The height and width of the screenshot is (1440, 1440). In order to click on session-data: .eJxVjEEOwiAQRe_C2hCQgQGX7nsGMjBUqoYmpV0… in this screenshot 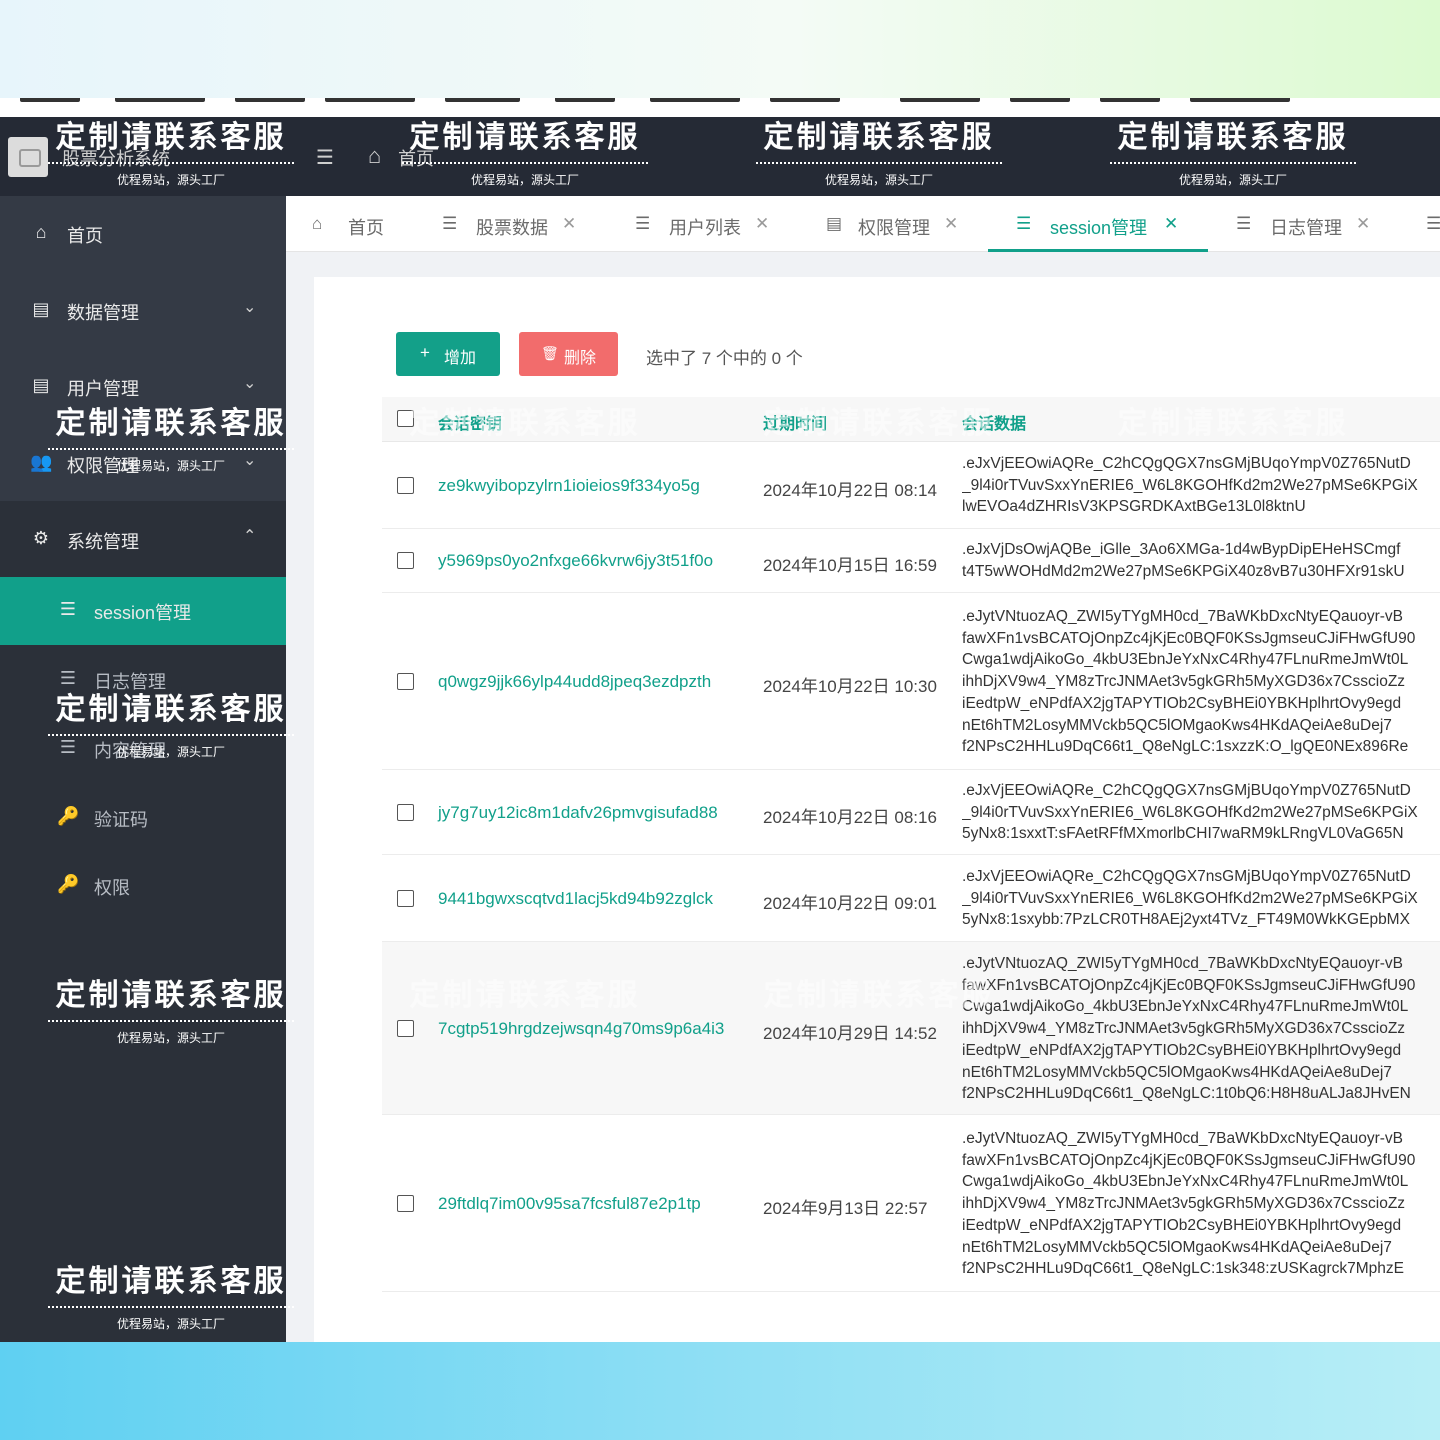, I will do `click(1201, 812)`.